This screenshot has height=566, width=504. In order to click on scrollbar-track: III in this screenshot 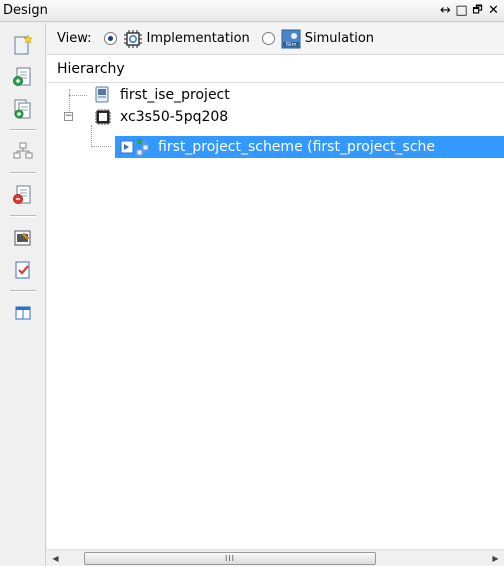, I will do `click(275, 558)`.